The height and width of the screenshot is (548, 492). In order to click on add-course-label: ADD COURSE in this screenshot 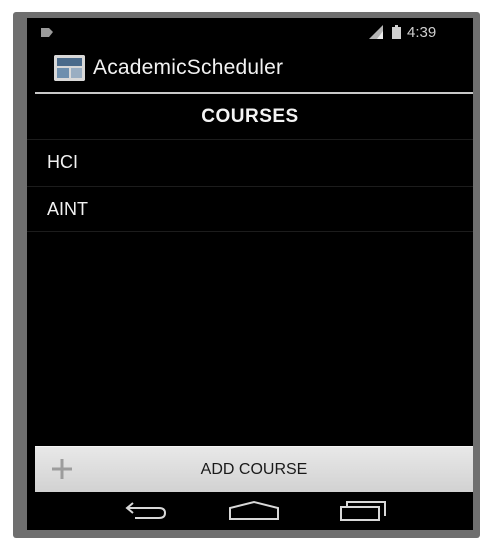, I will do `click(254, 469)`.